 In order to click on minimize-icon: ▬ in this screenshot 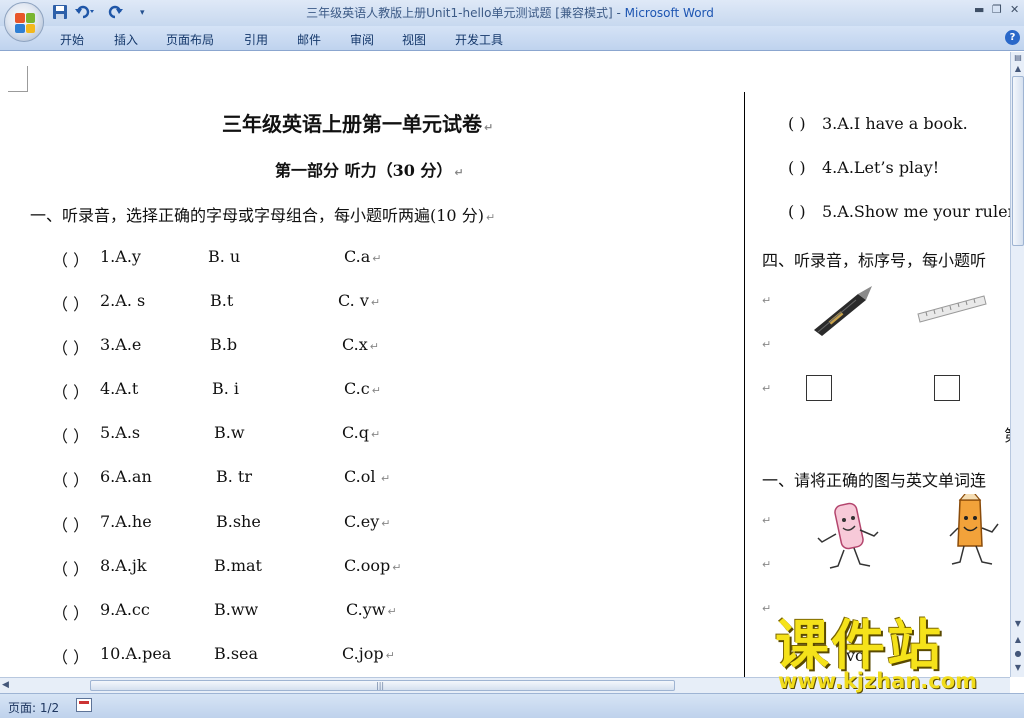, I will do `click(979, 9)`.